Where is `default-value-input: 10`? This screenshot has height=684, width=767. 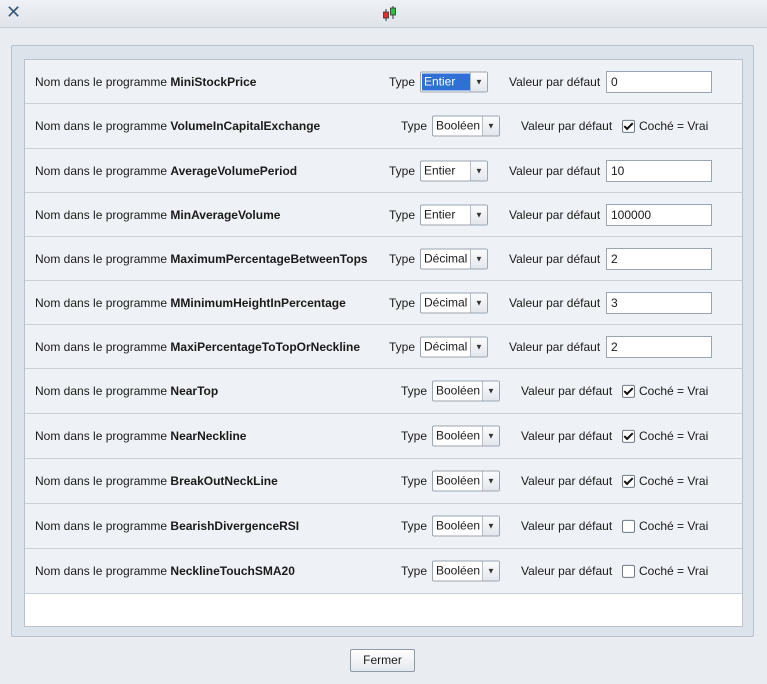 default-value-input: 10 is located at coordinates (659, 170).